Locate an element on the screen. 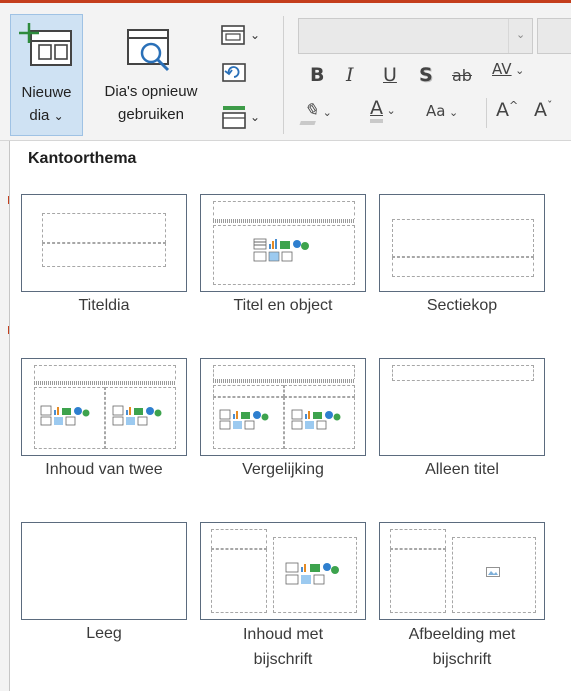 The height and width of the screenshot is (691, 571). new-slide-label-text: dia is located at coordinates (39, 115).